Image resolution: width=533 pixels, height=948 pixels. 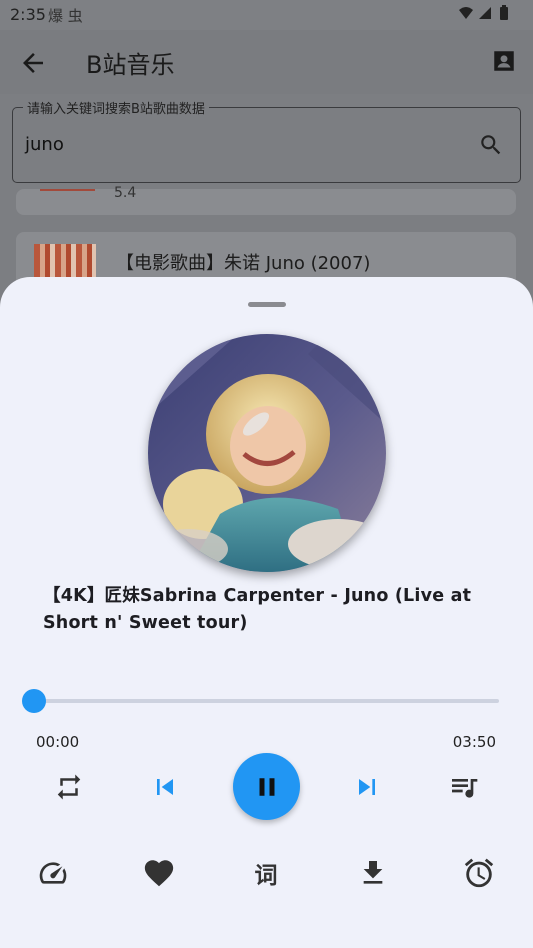 I want to click on lyrics-label: 词, so click(x=266, y=876).